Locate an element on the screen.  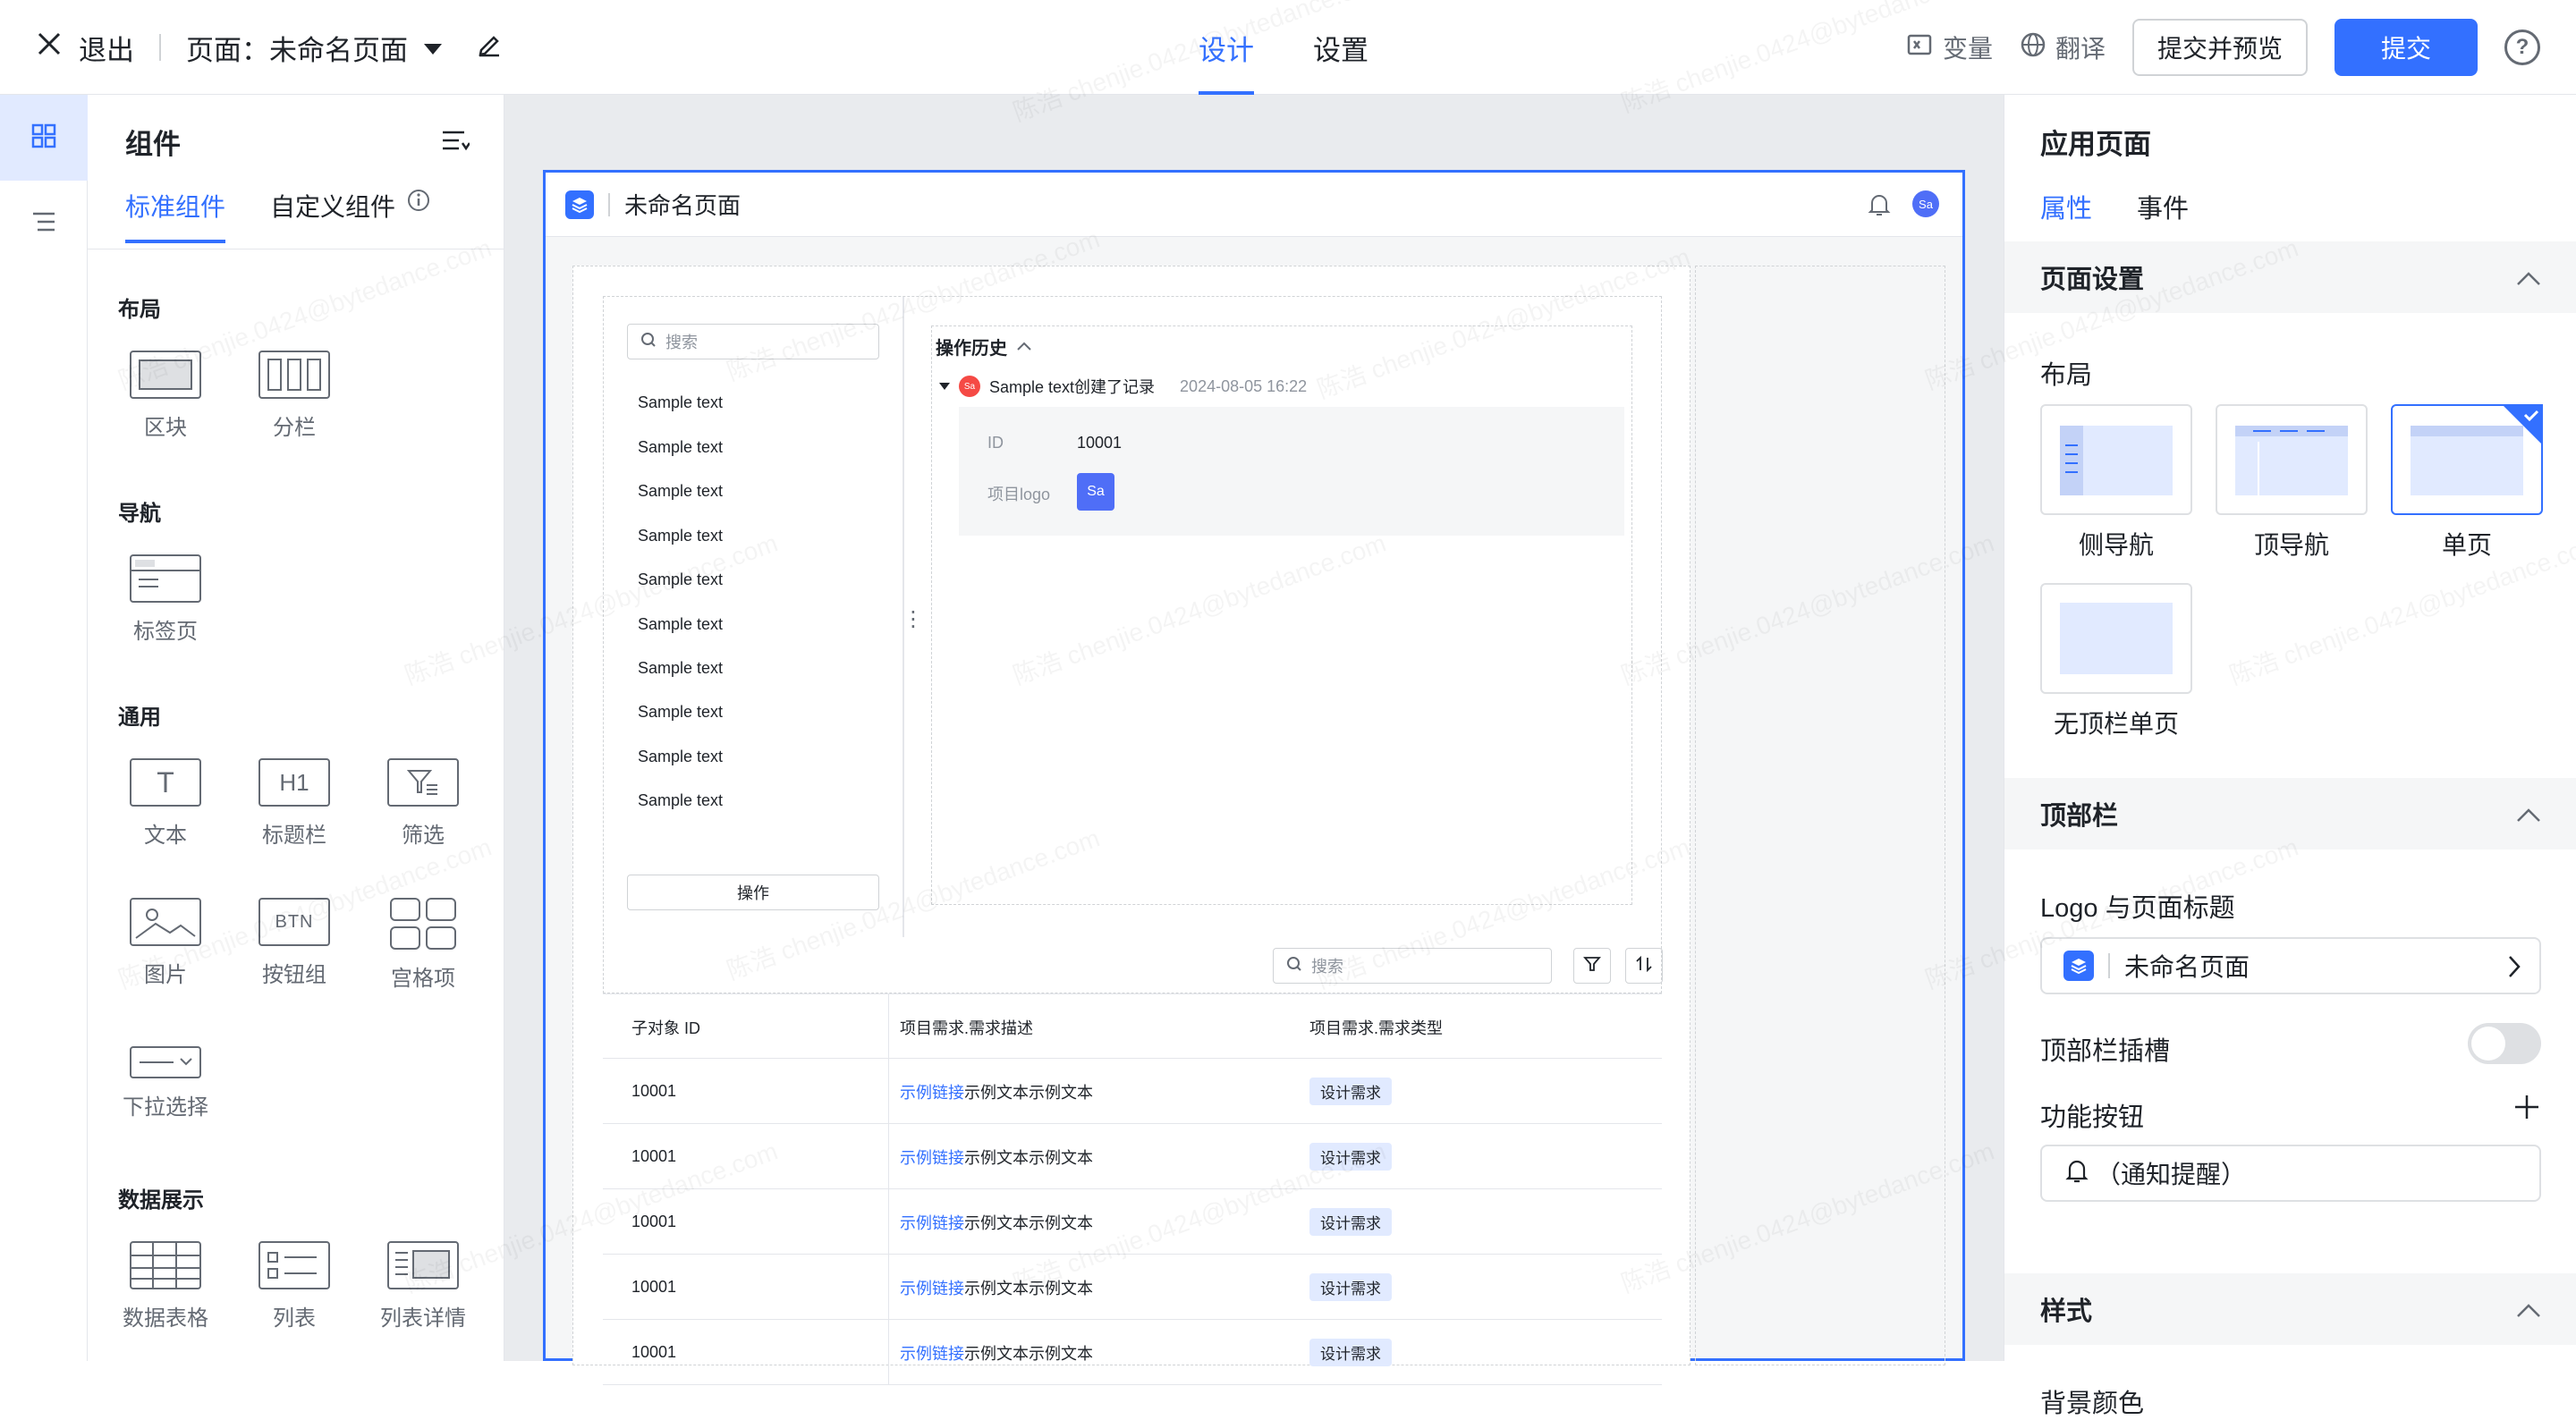
column-header: 项目需求.需求描述 is located at coordinates (1095, 1027).